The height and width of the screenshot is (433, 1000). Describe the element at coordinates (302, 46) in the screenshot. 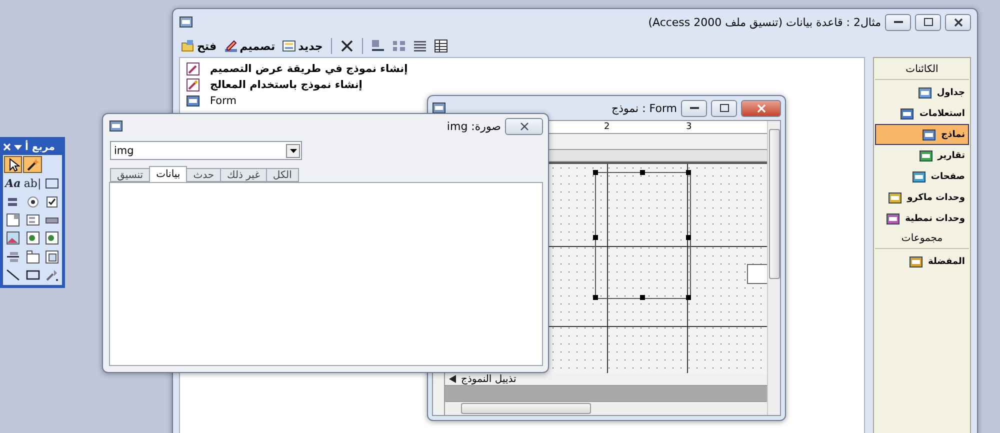

I see `toolbar-button: جديد` at that location.